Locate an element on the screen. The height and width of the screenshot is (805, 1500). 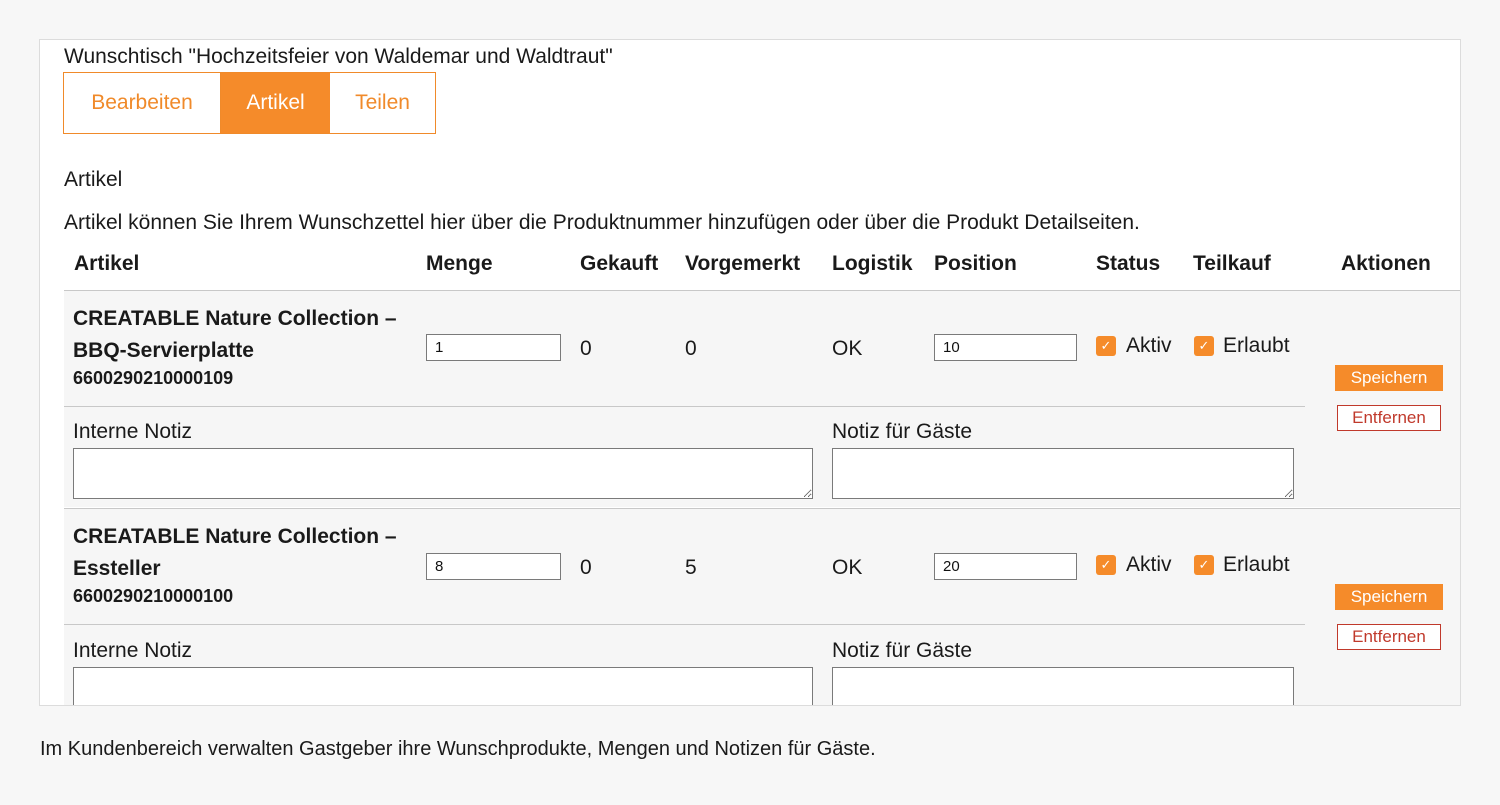
tab-bar: Bearbeiten Artikel Teilen is located at coordinates (249, 103).